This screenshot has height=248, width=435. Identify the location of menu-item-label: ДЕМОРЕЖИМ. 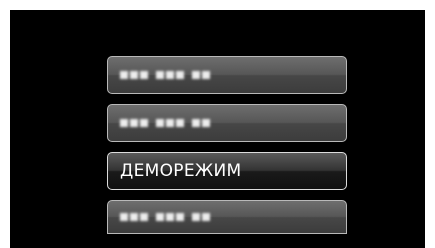
(181, 171).